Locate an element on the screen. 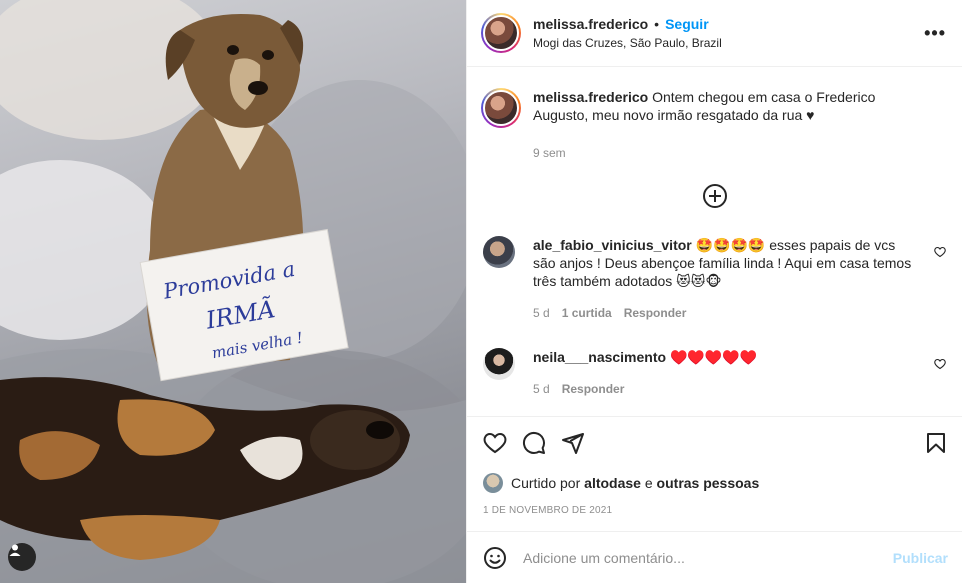  follow-button: Seguir is located at coordinates (687, 24).